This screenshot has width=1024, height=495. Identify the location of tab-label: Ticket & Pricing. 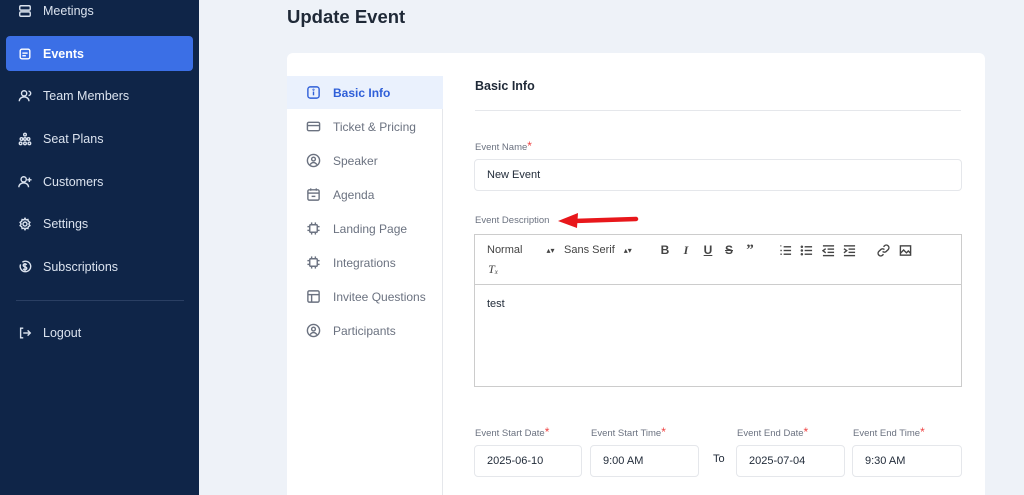
(374, 126).